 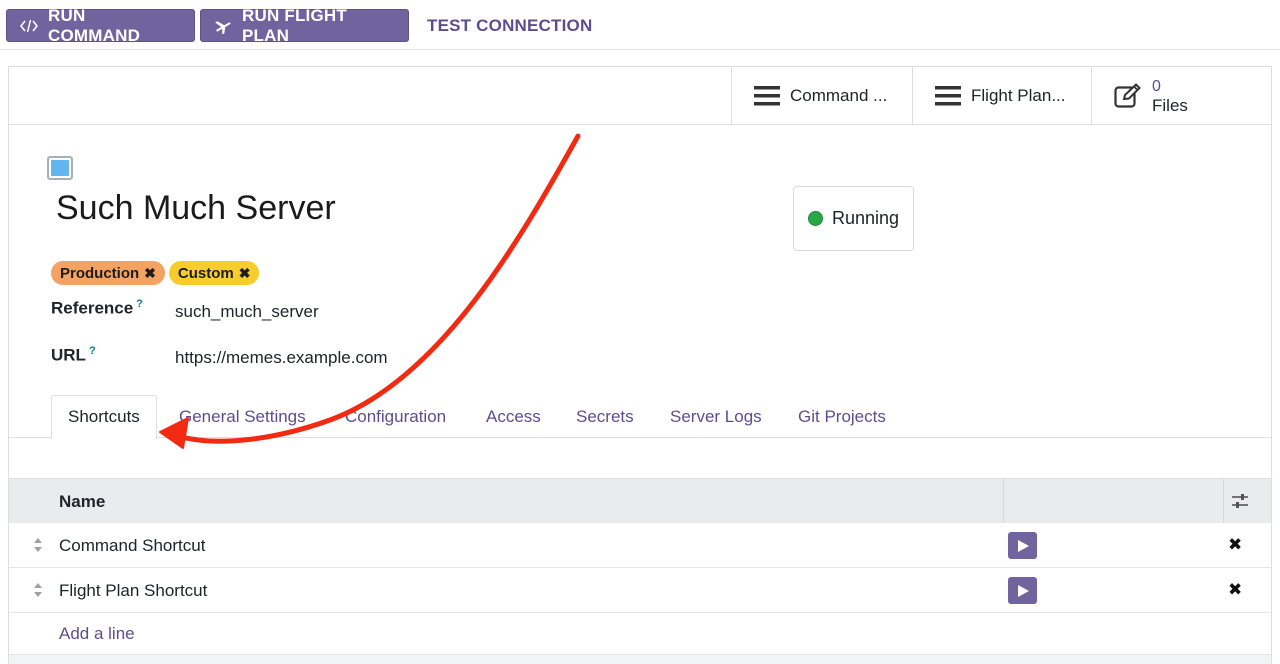 I want to click on status-label: Running, so click(x=865, y=218).